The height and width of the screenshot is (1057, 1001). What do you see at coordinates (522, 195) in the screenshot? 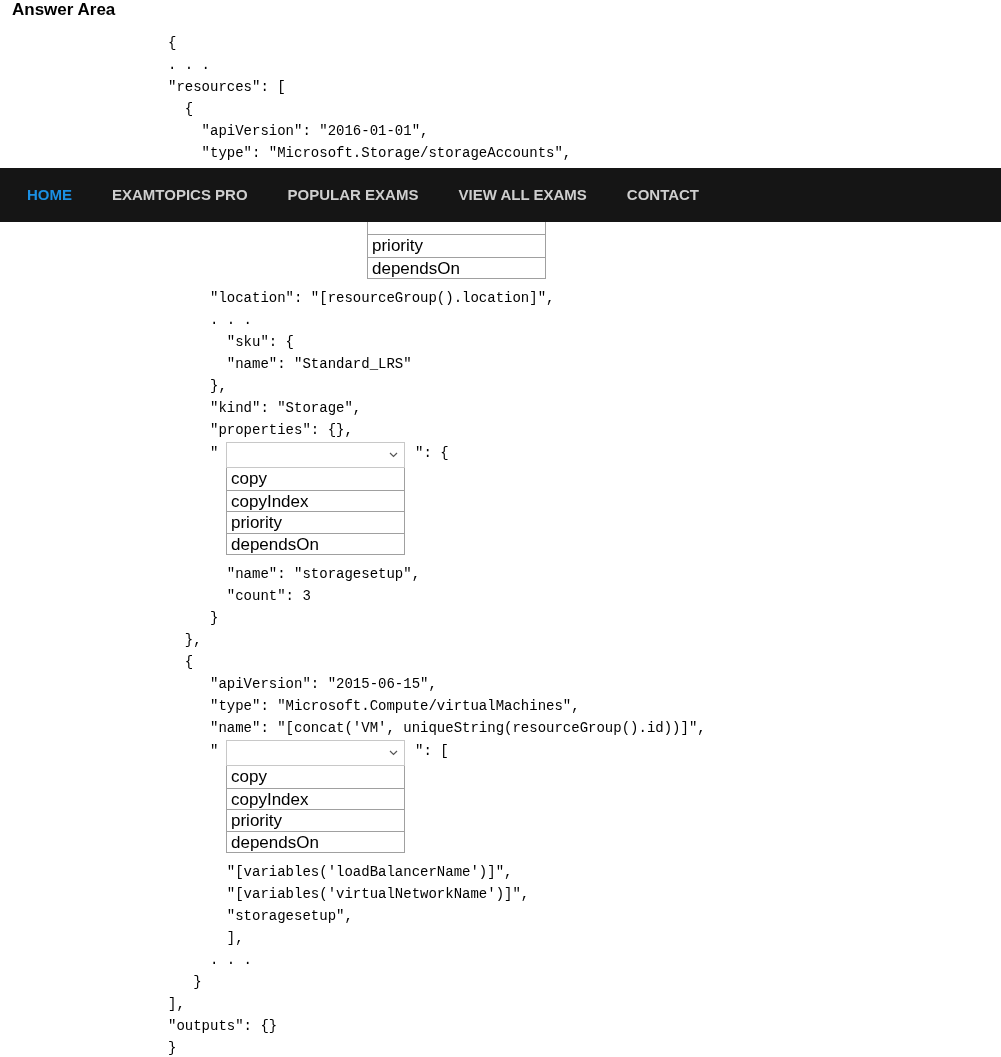
I see `nav-link: VIEW ALL EXAMS` at bounding box center [522, 195].